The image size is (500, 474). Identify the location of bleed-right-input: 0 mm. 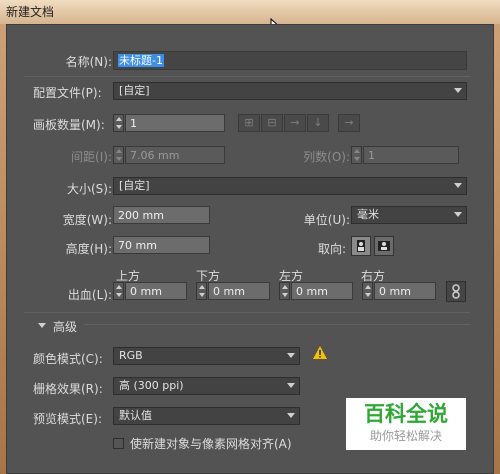
(405, 291).